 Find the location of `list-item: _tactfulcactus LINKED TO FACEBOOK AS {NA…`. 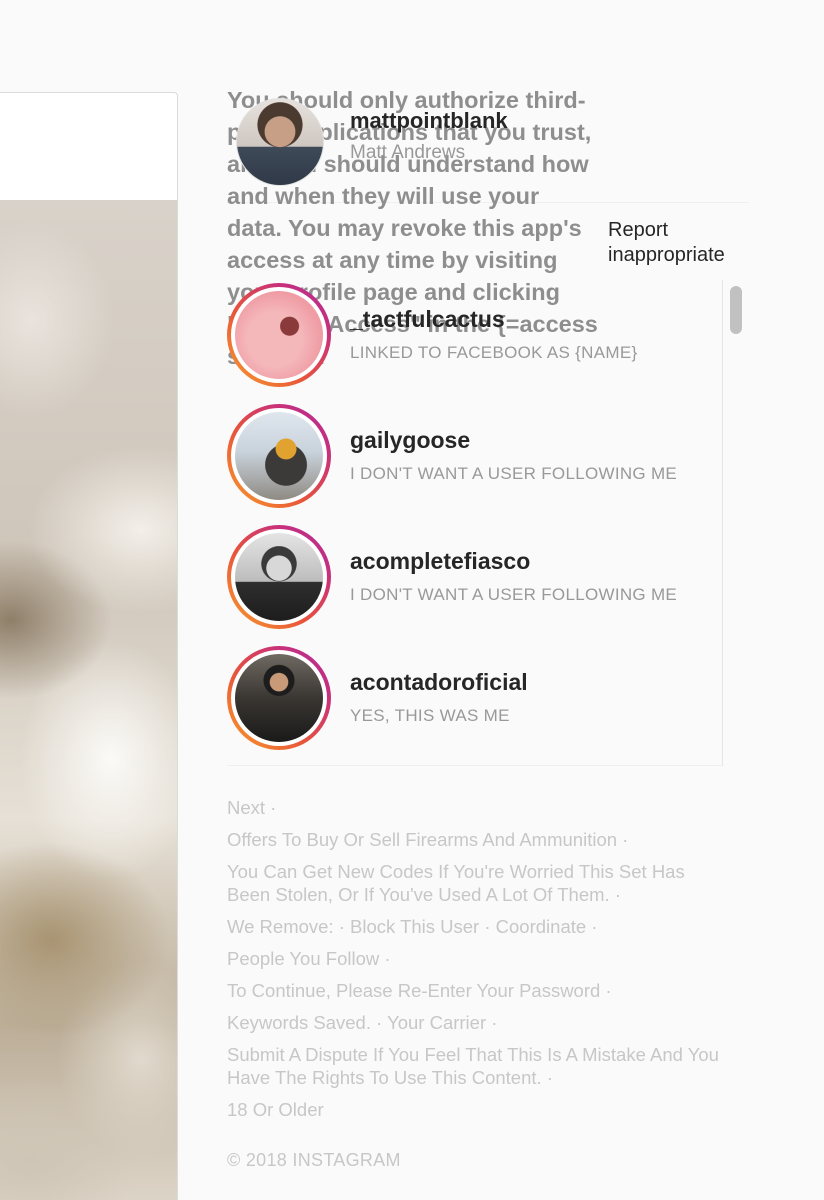

list-item: _tactfulcactus LINKED TO FACEBOOK AS {NA… is located at coordinates (472, 335).